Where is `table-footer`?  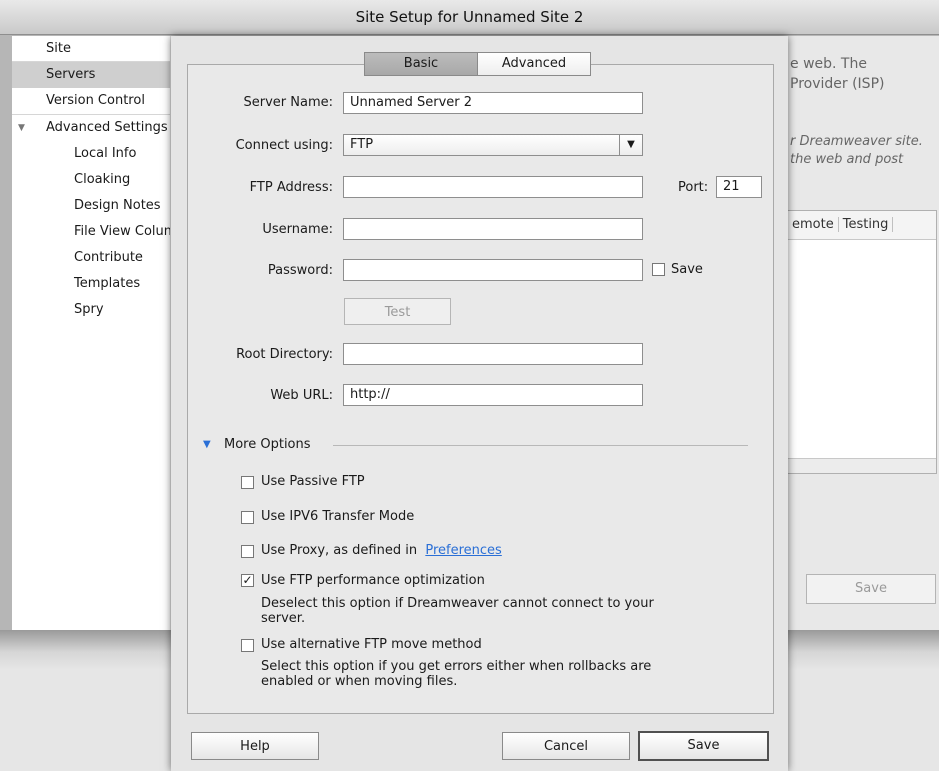
table-footer is located at coordinates (862, 465).